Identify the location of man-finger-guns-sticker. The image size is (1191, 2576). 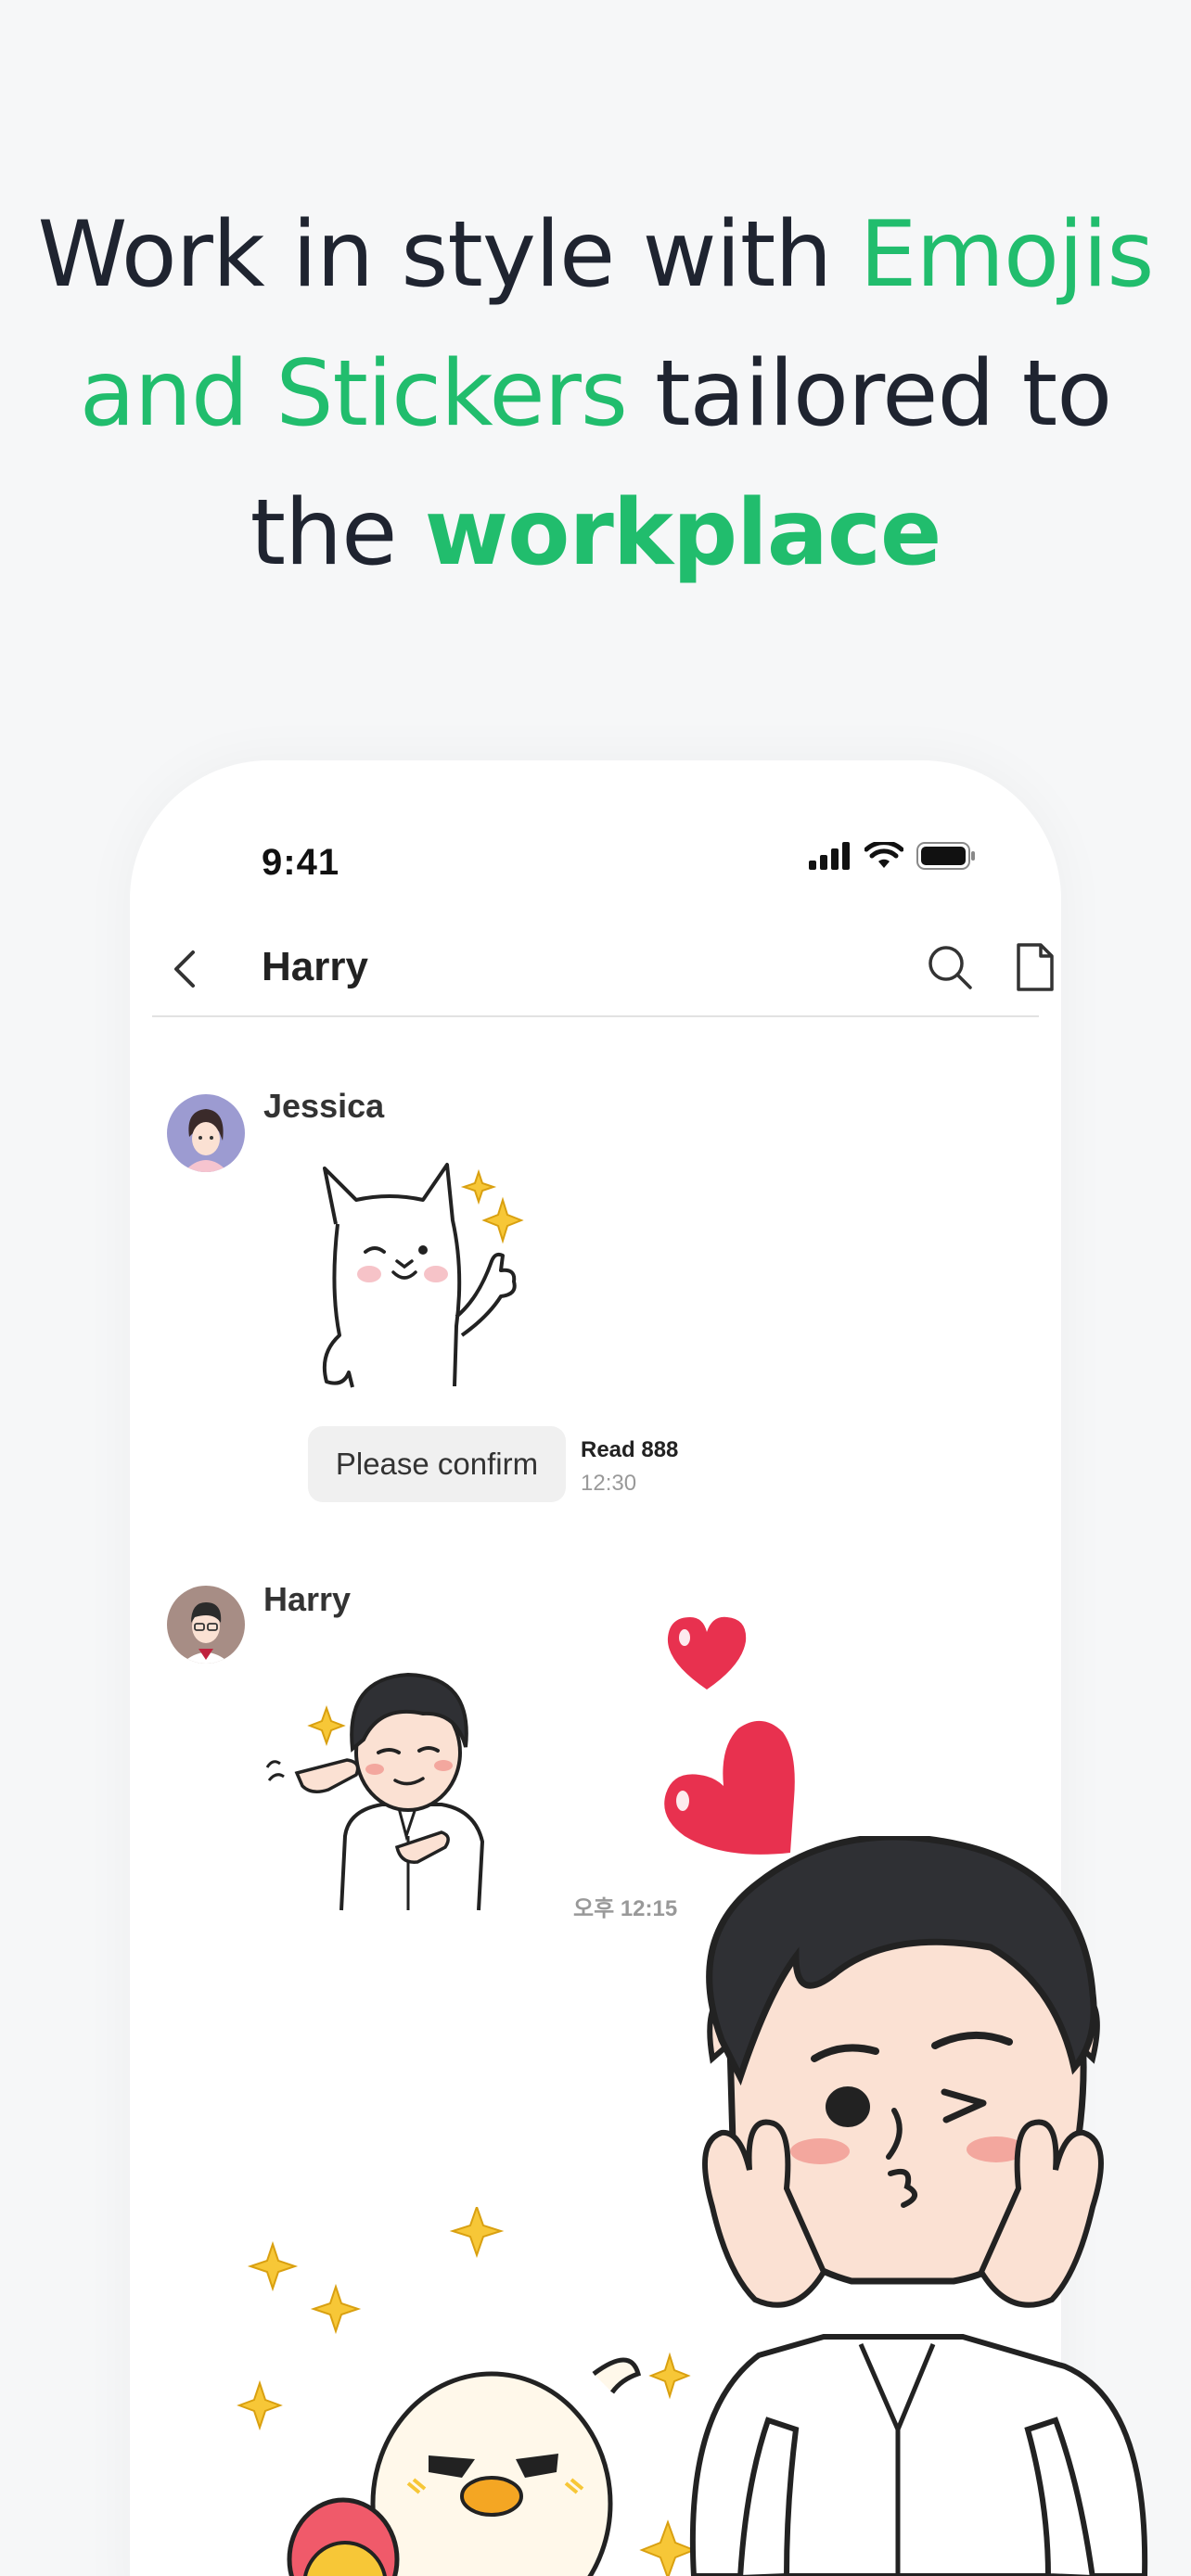
(399, 1785).